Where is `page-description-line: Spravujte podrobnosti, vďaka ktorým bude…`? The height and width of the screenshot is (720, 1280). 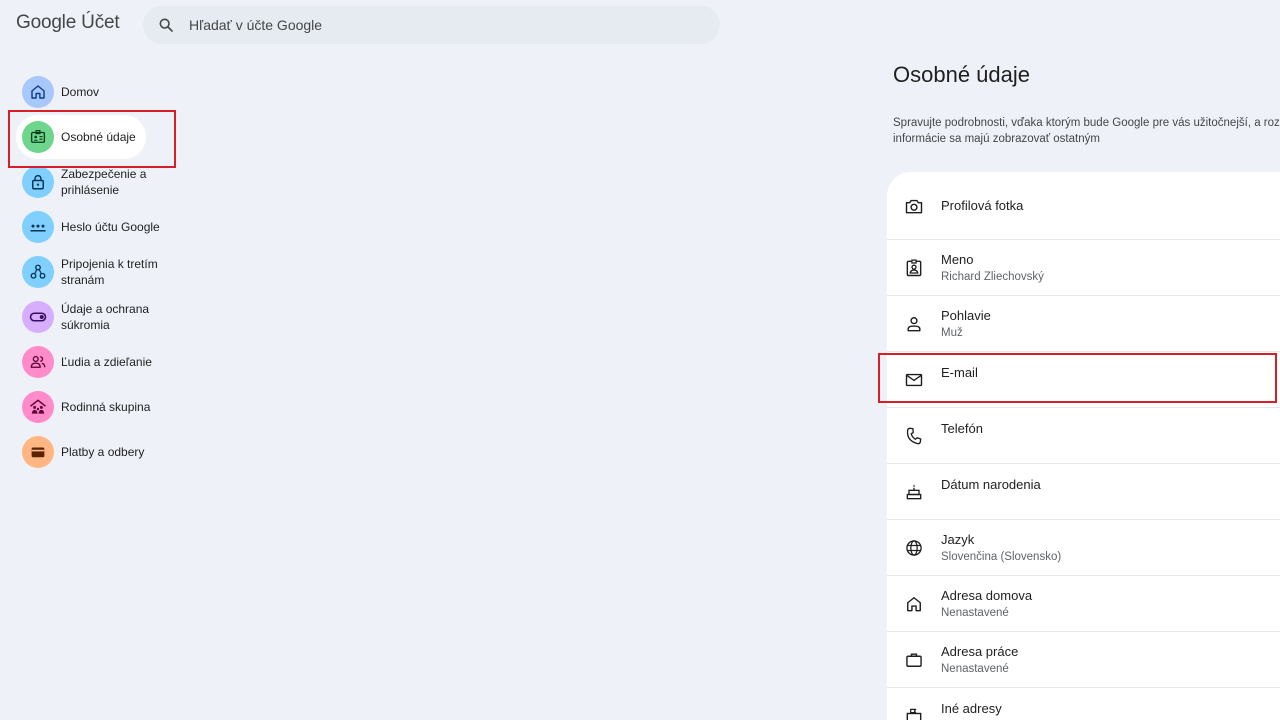
page-description-line: Spravujte podrobnosti, vďaka ktorým bude… is located at coordinates (1086, 123).